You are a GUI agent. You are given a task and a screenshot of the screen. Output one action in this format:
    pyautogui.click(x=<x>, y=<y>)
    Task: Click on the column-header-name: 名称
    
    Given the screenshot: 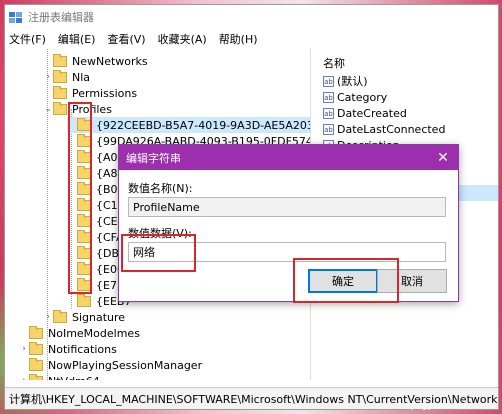 What is the action you would take?
    pyautogui.click(x=334, y=63)
    